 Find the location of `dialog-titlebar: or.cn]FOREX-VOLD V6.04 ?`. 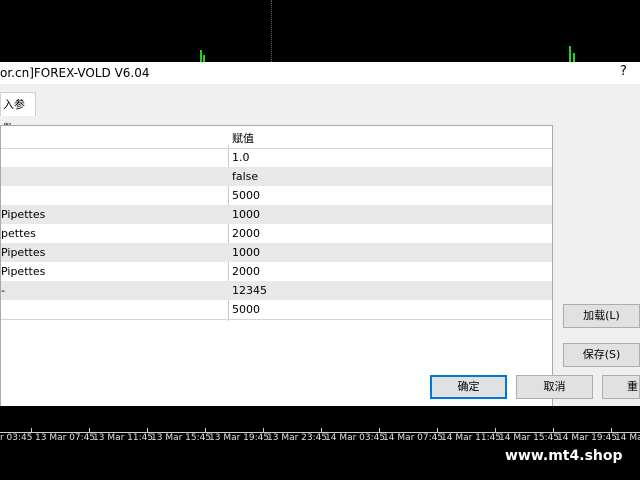

dialog-titlebar: or.cn]FOREX-VOLD V6.04 ? is located at coordinates (320, 73).